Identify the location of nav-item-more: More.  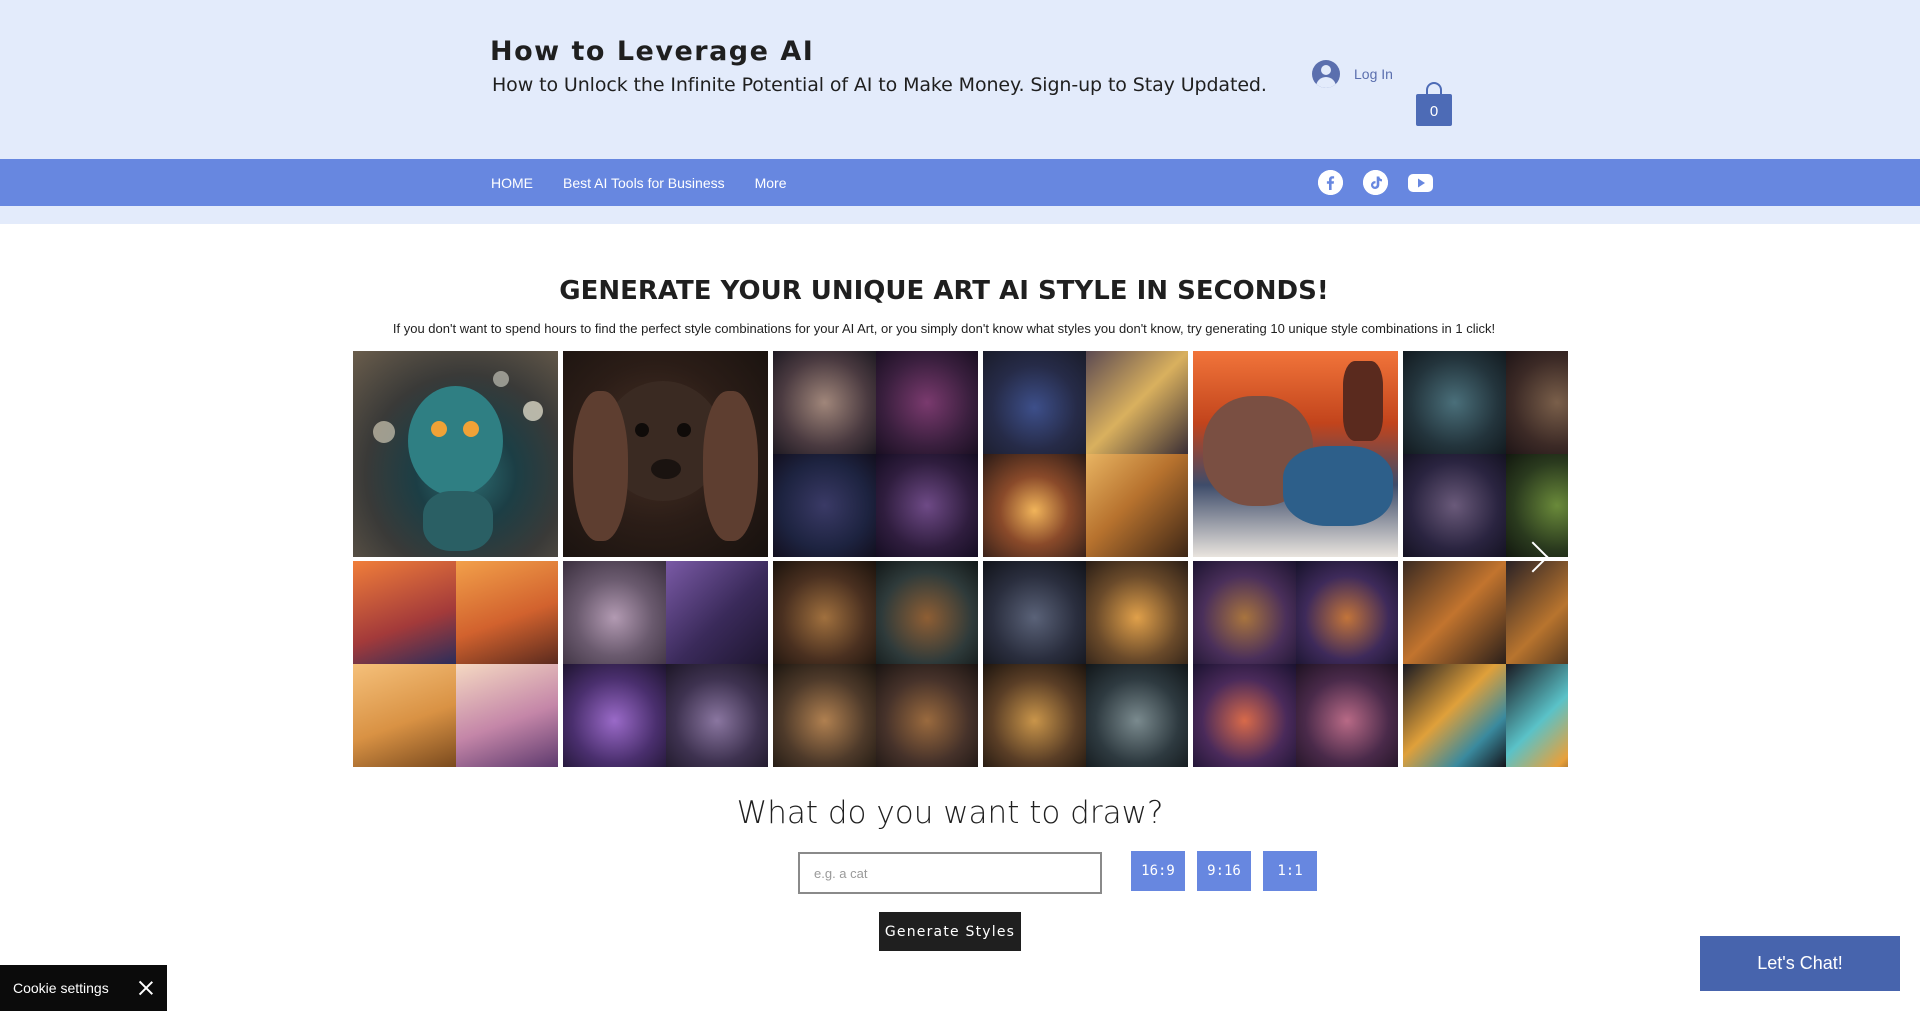
(771, 183).